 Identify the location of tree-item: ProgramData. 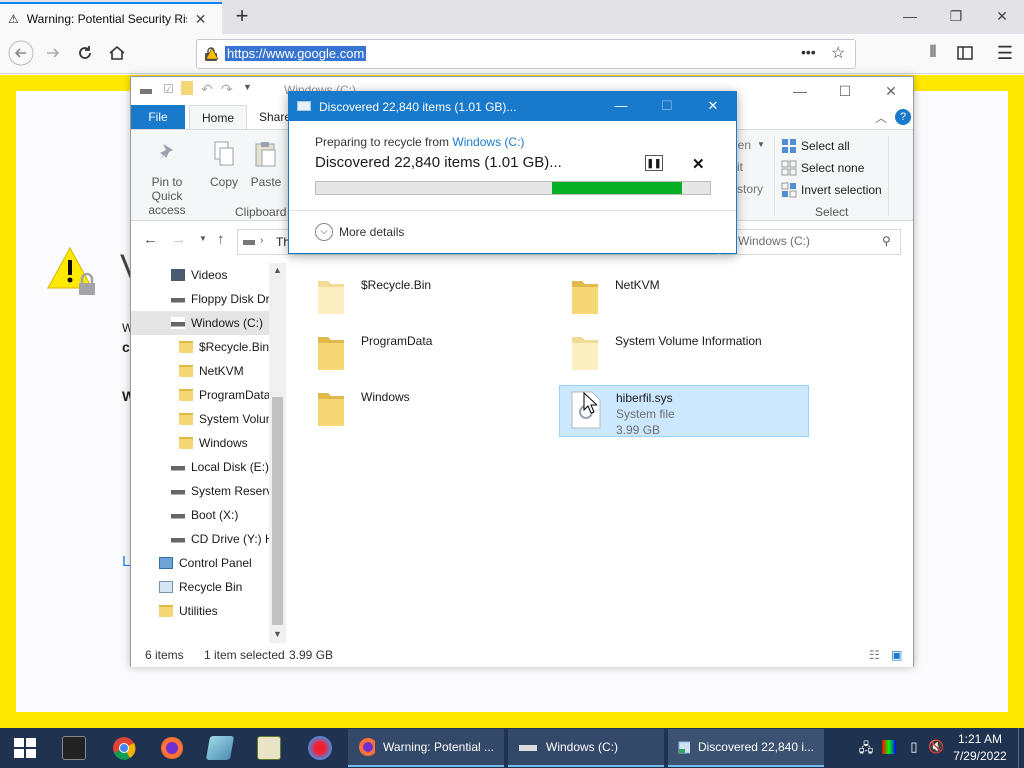
(208, 395).